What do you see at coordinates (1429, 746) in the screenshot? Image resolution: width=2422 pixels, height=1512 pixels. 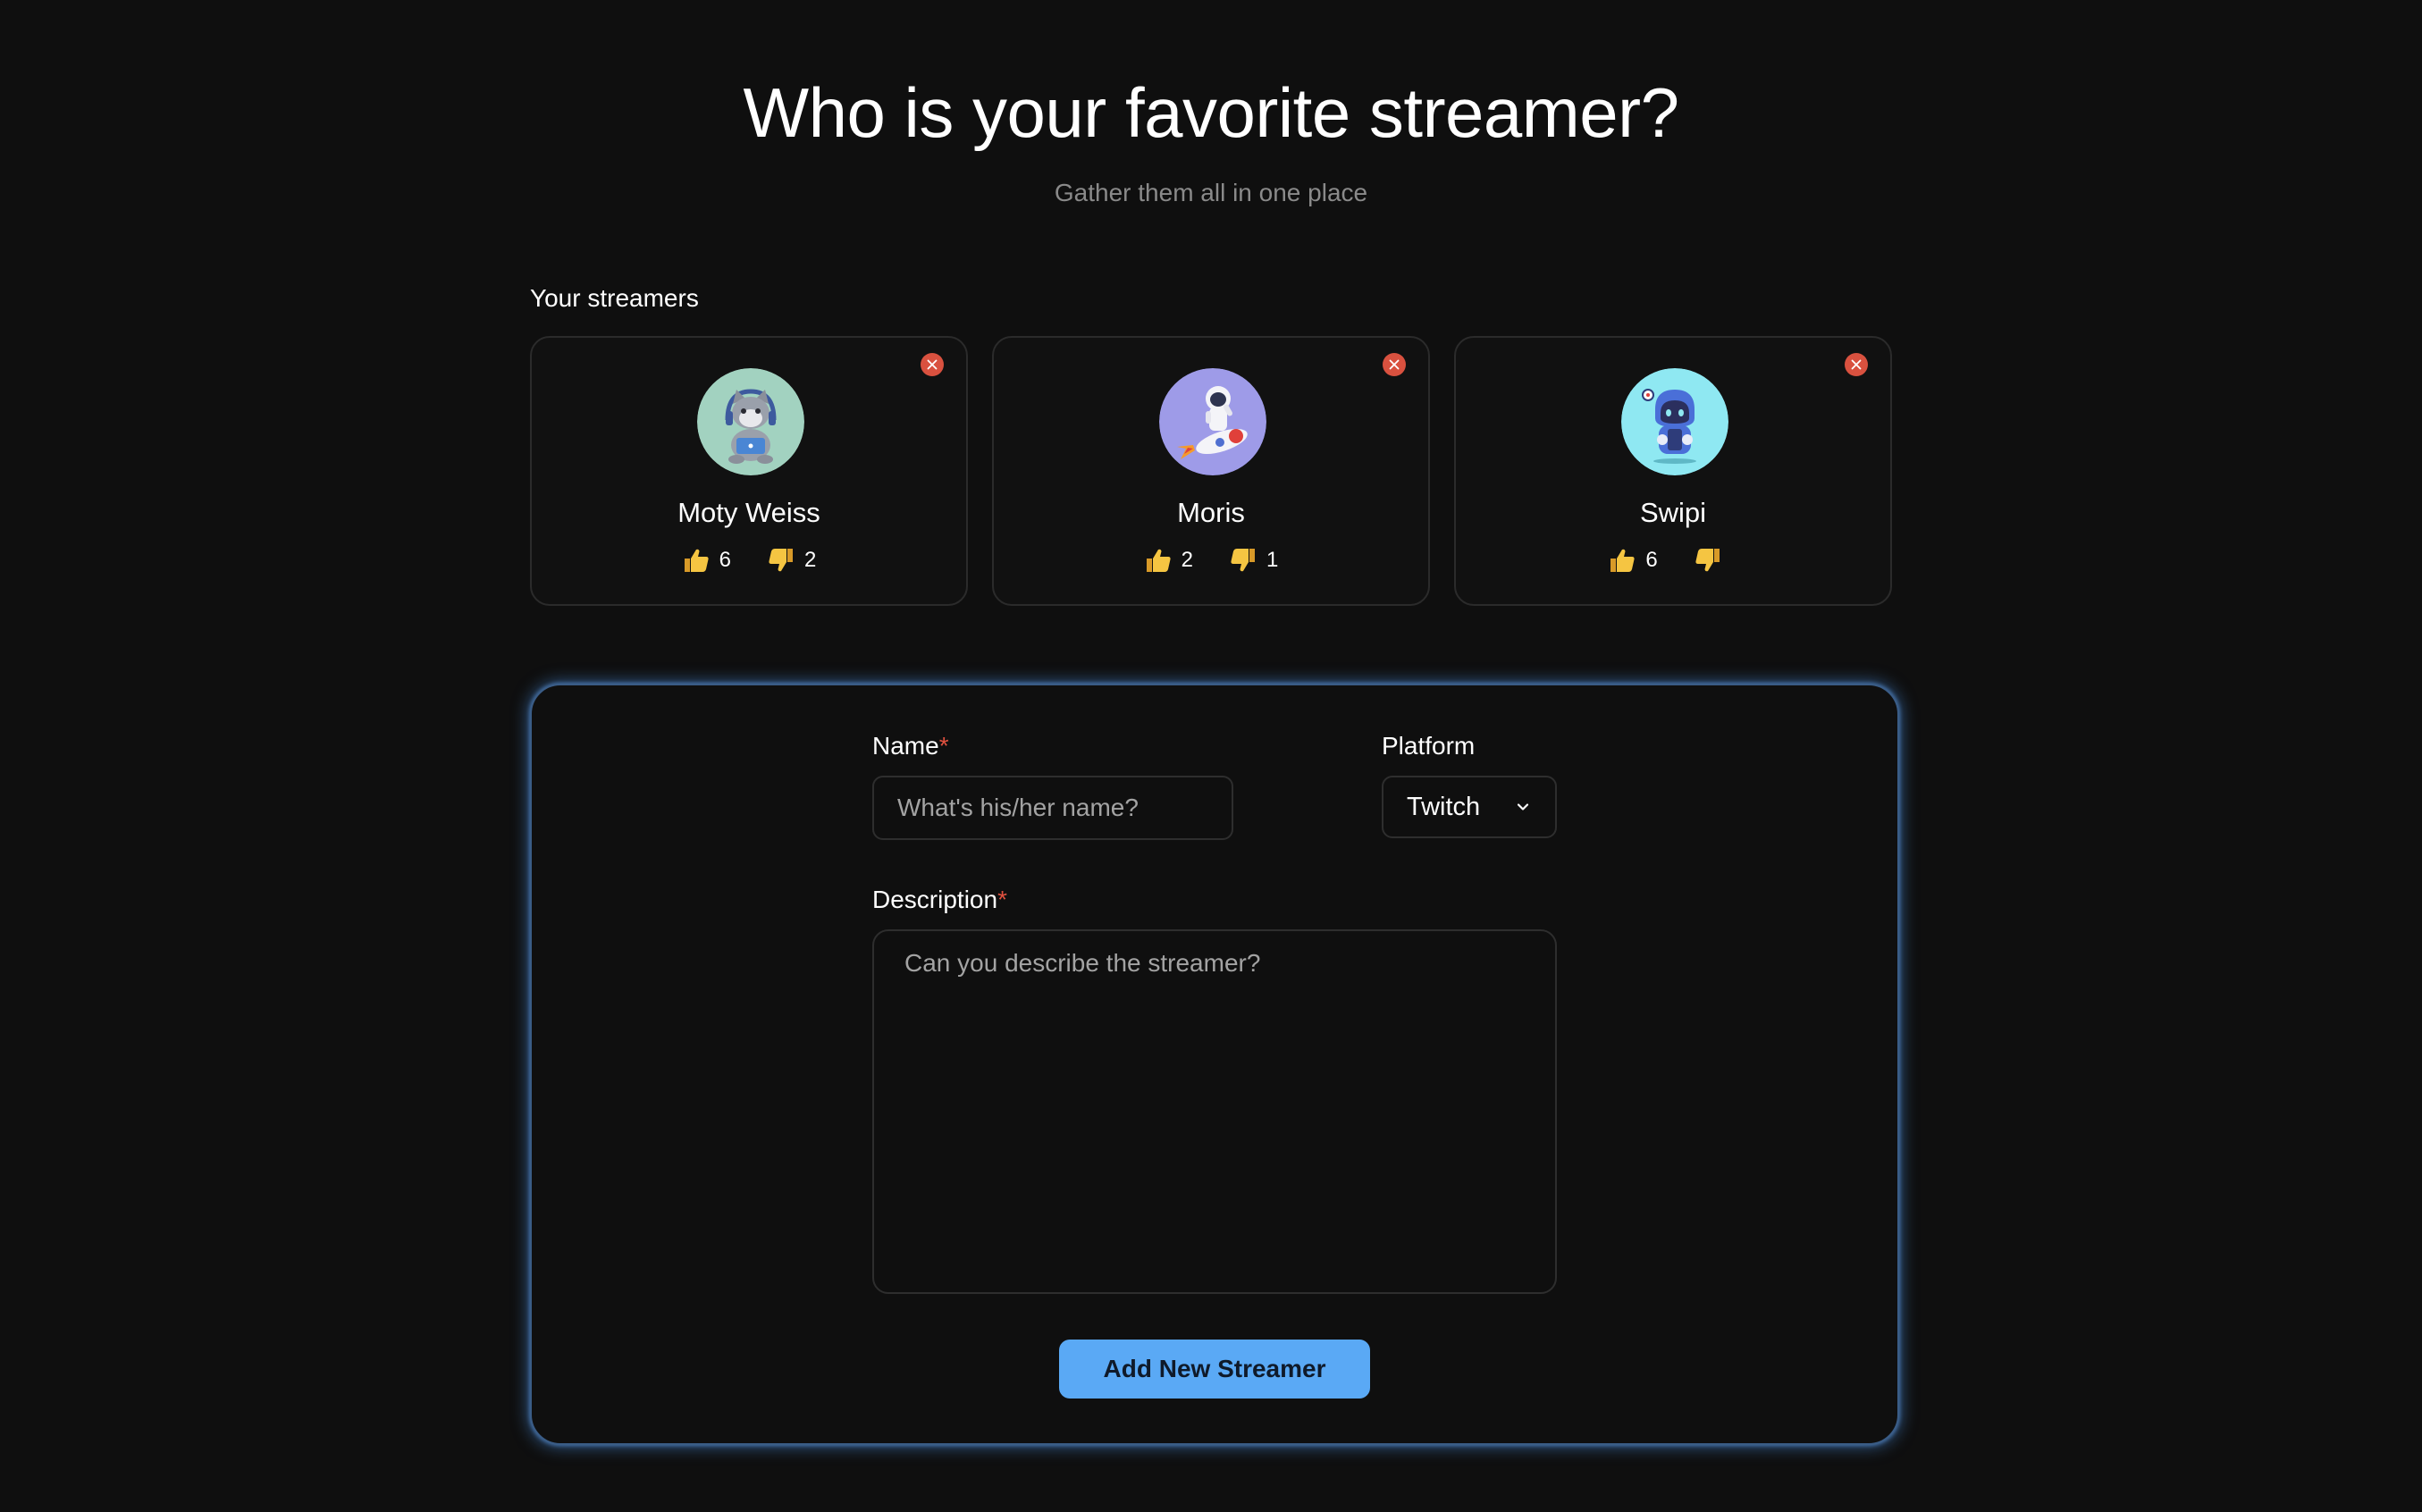 I see `platform-field-label: Platform` at bounding box center [1429, 746].